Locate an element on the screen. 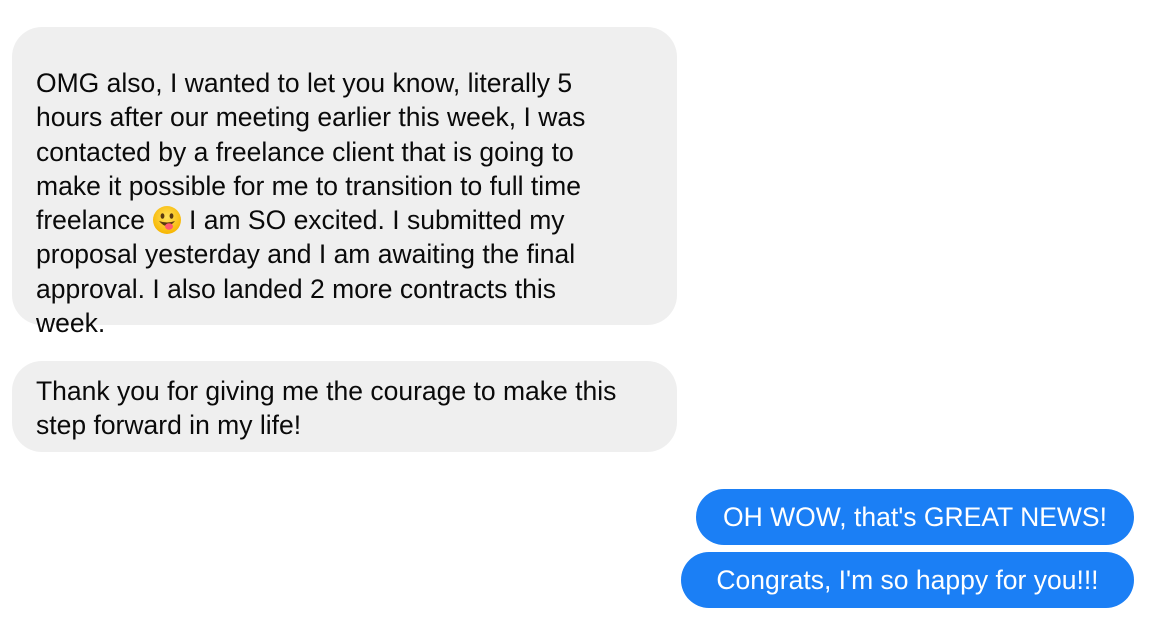 Image resolution: width=1174 pixels, height=636 pixels. message-text: I am SO excited. I submitted my is located at coordinates (377, 220).